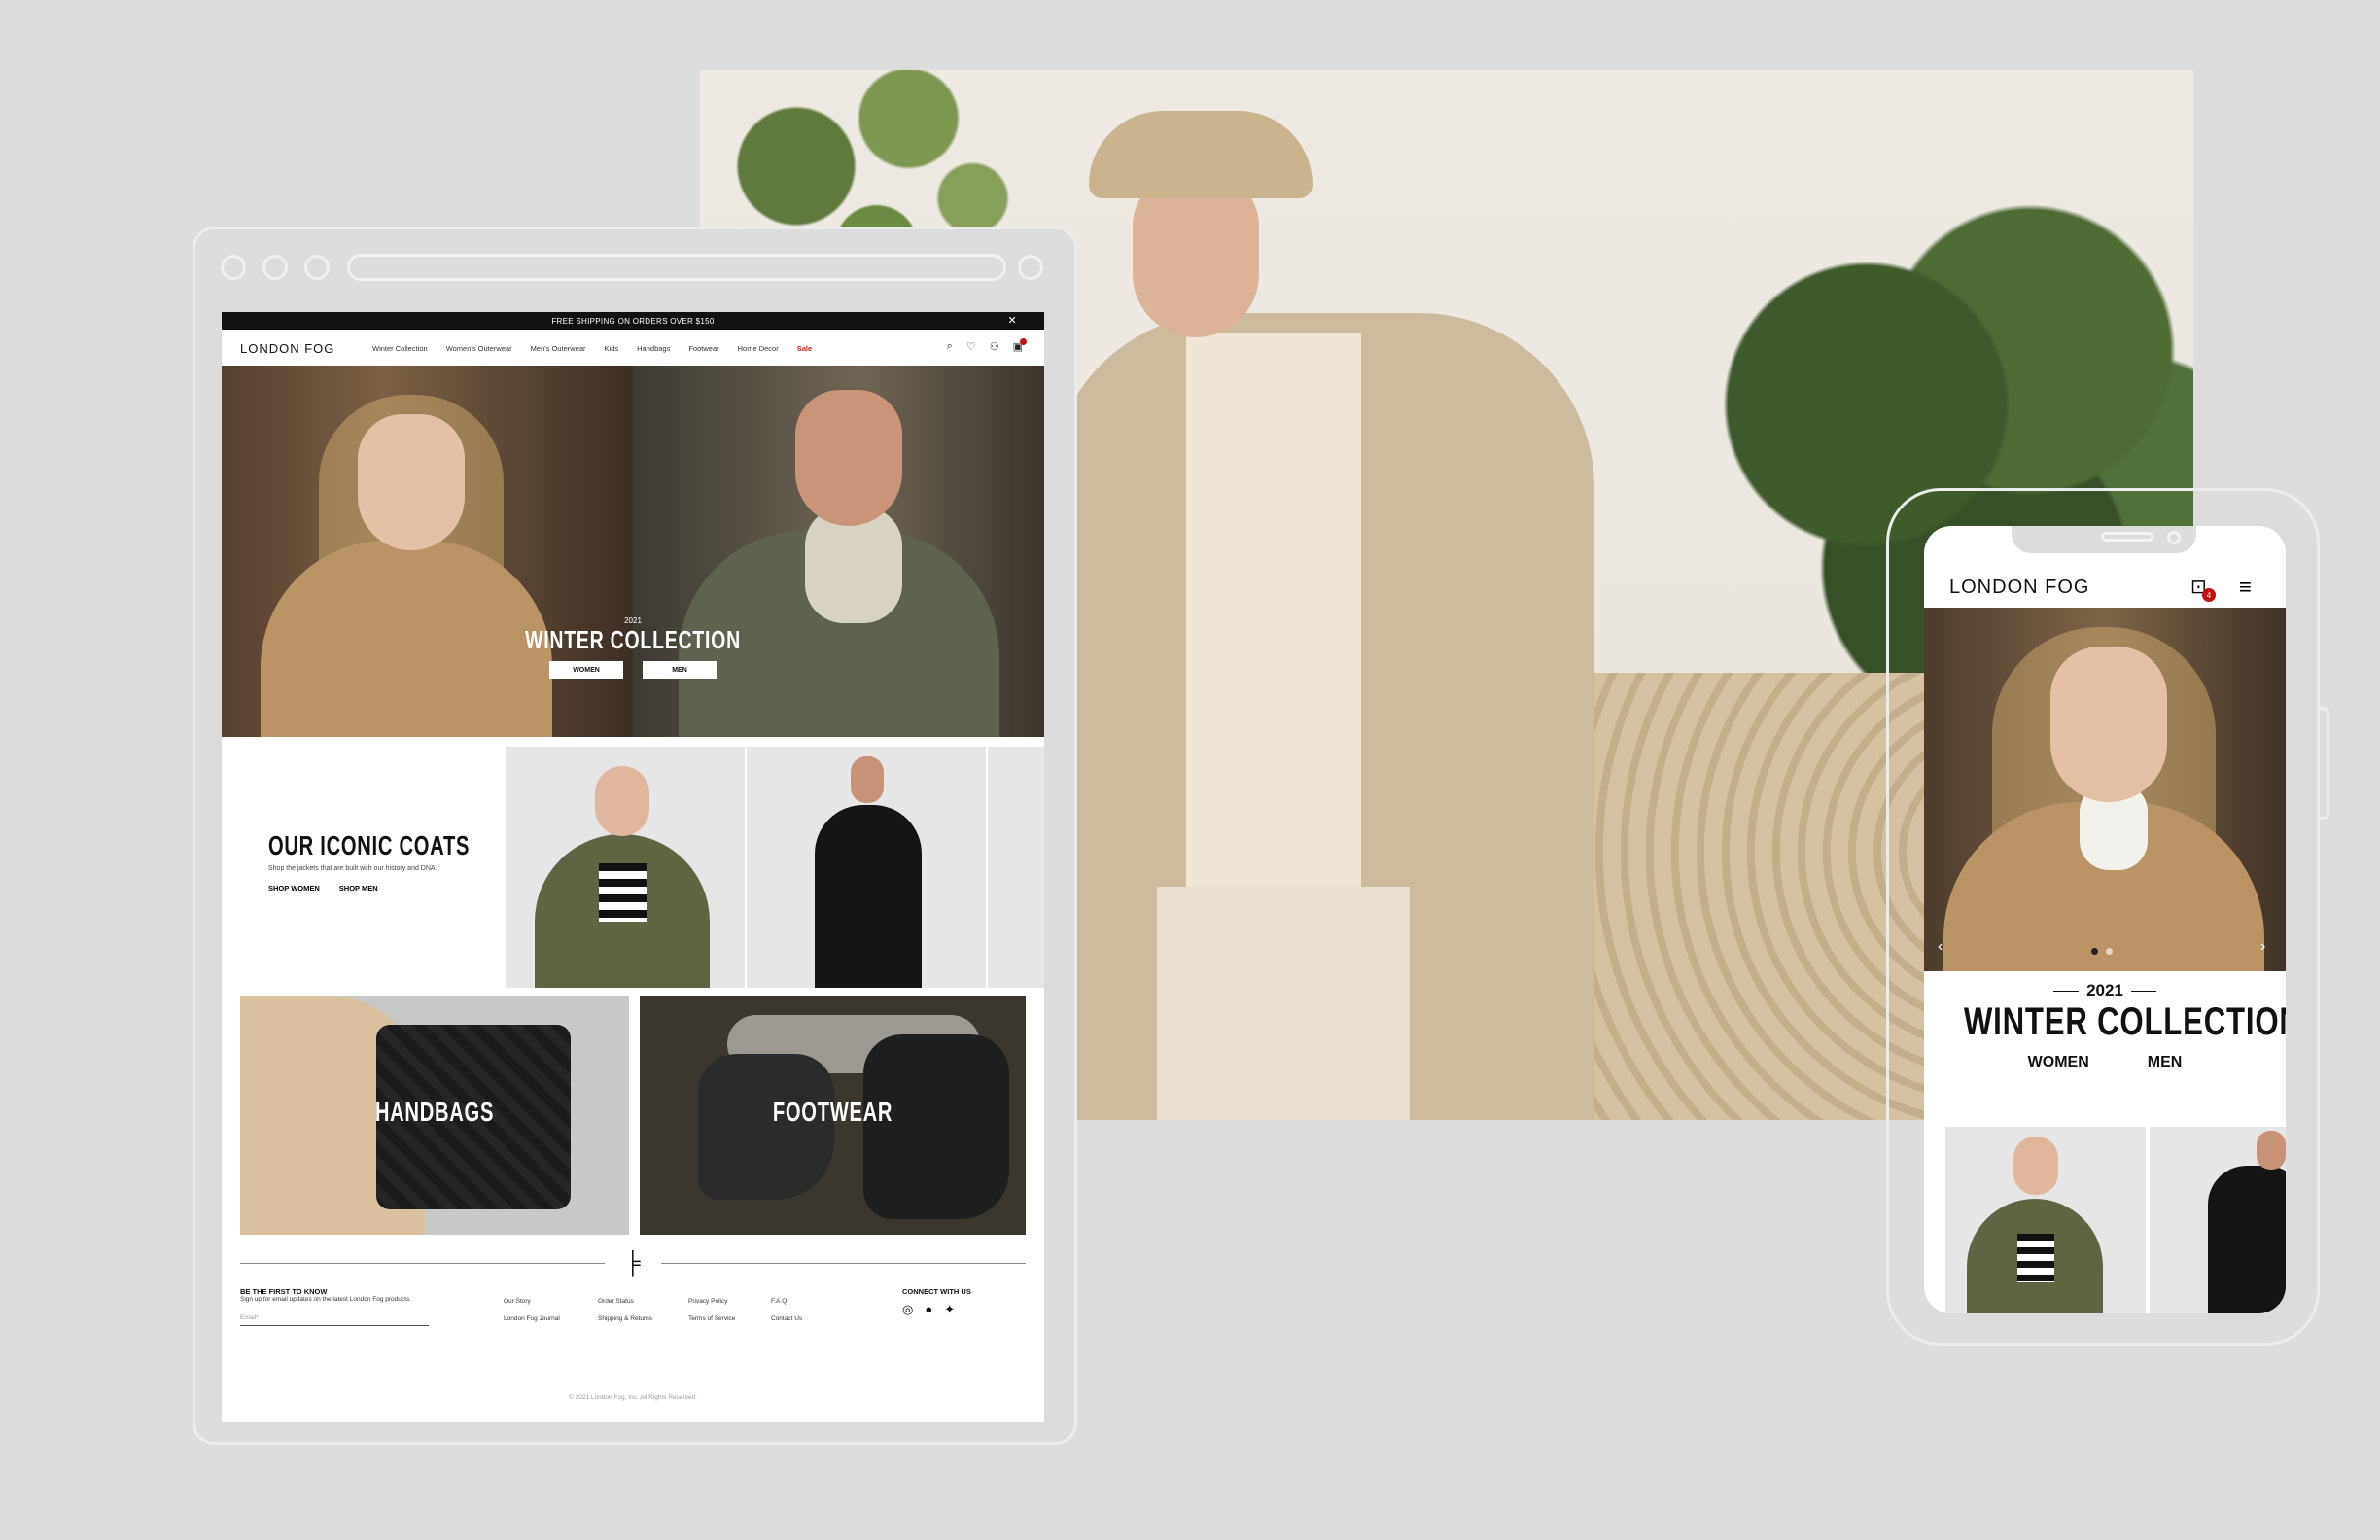 This screenshot has height=1540, width=2380. Describe the element at coordinates (633, 1116) in the screenshot. I see `category-tiles: HANDBAGS FOOTWEAR` at that location.